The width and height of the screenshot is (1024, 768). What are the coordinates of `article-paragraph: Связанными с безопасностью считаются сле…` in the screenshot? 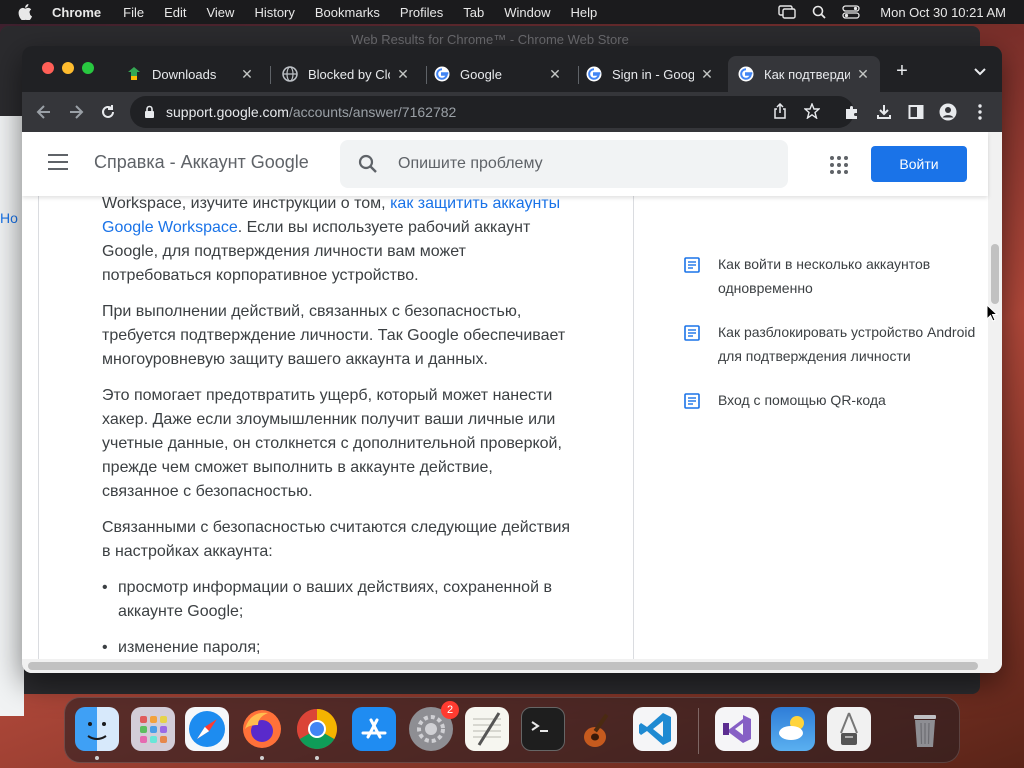 It's located at (336, 539).